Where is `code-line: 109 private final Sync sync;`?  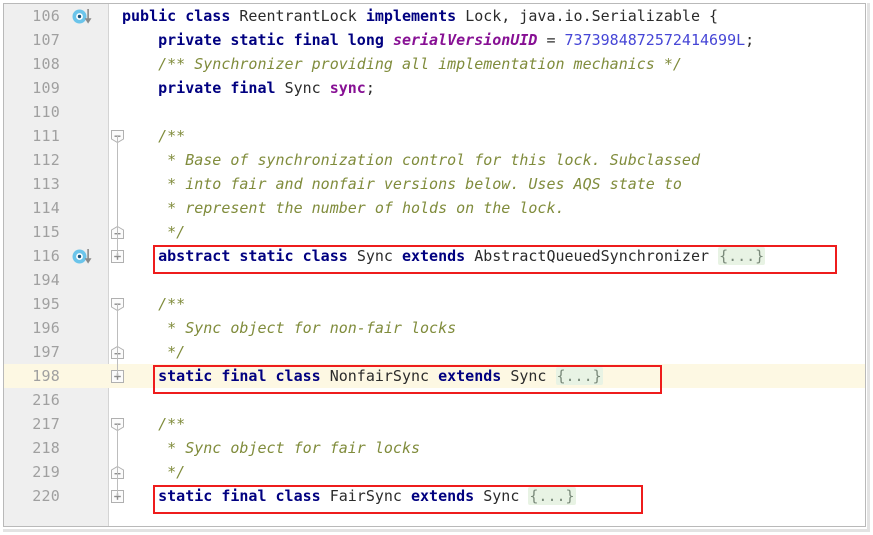 code-line: 109 private final Sync sync; is located at coordinates (434, 88).